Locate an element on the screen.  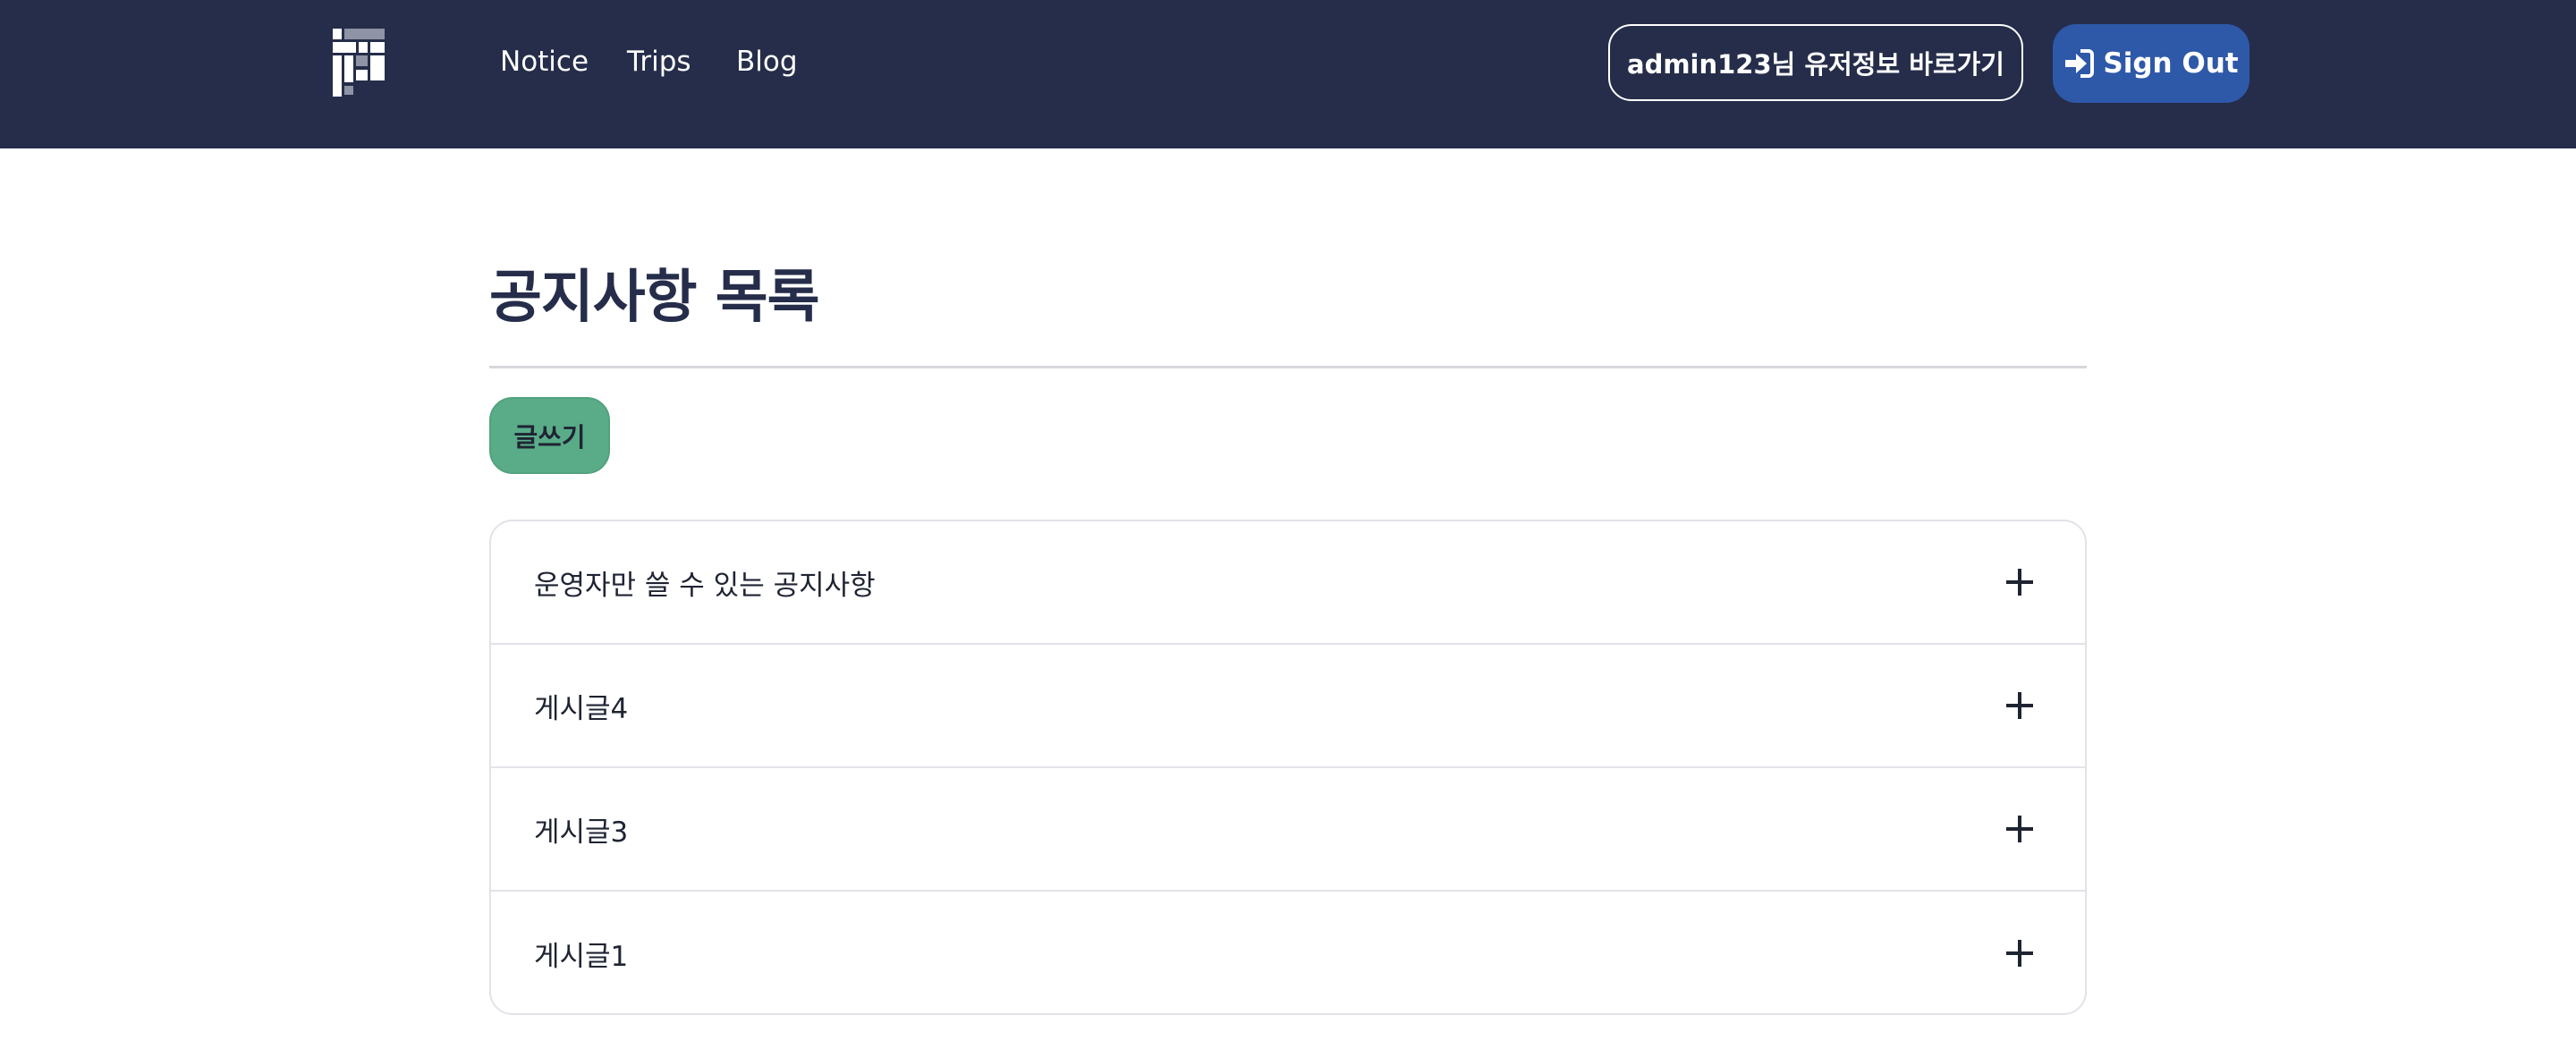
title-divider is located at coordinates (1288, 367).